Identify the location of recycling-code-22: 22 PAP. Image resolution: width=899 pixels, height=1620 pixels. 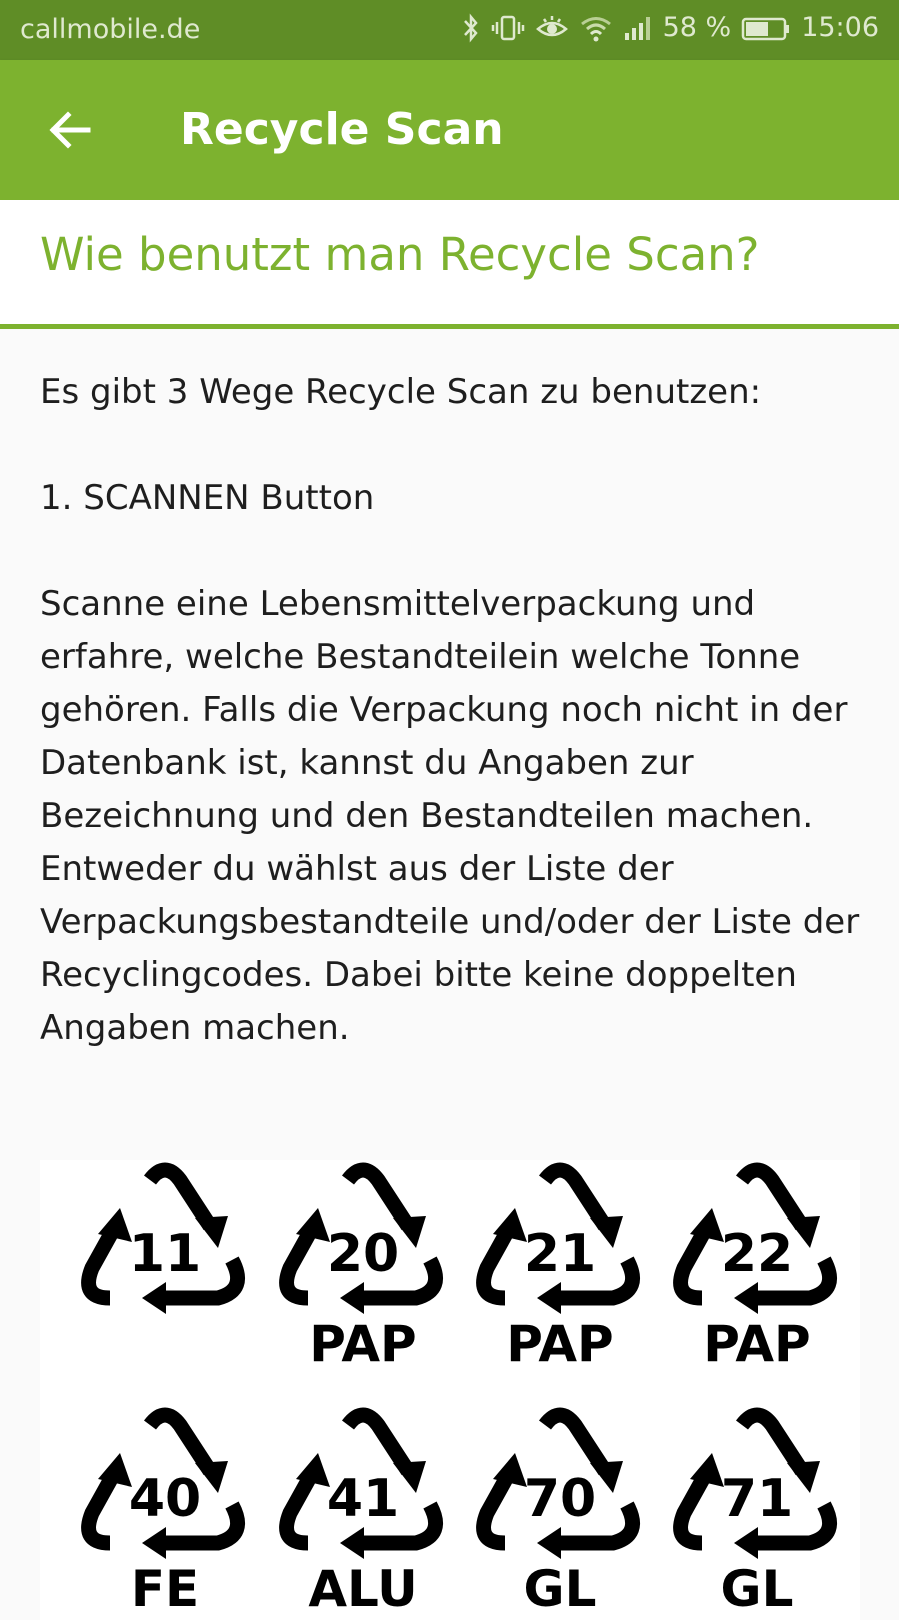
(757, 1266).